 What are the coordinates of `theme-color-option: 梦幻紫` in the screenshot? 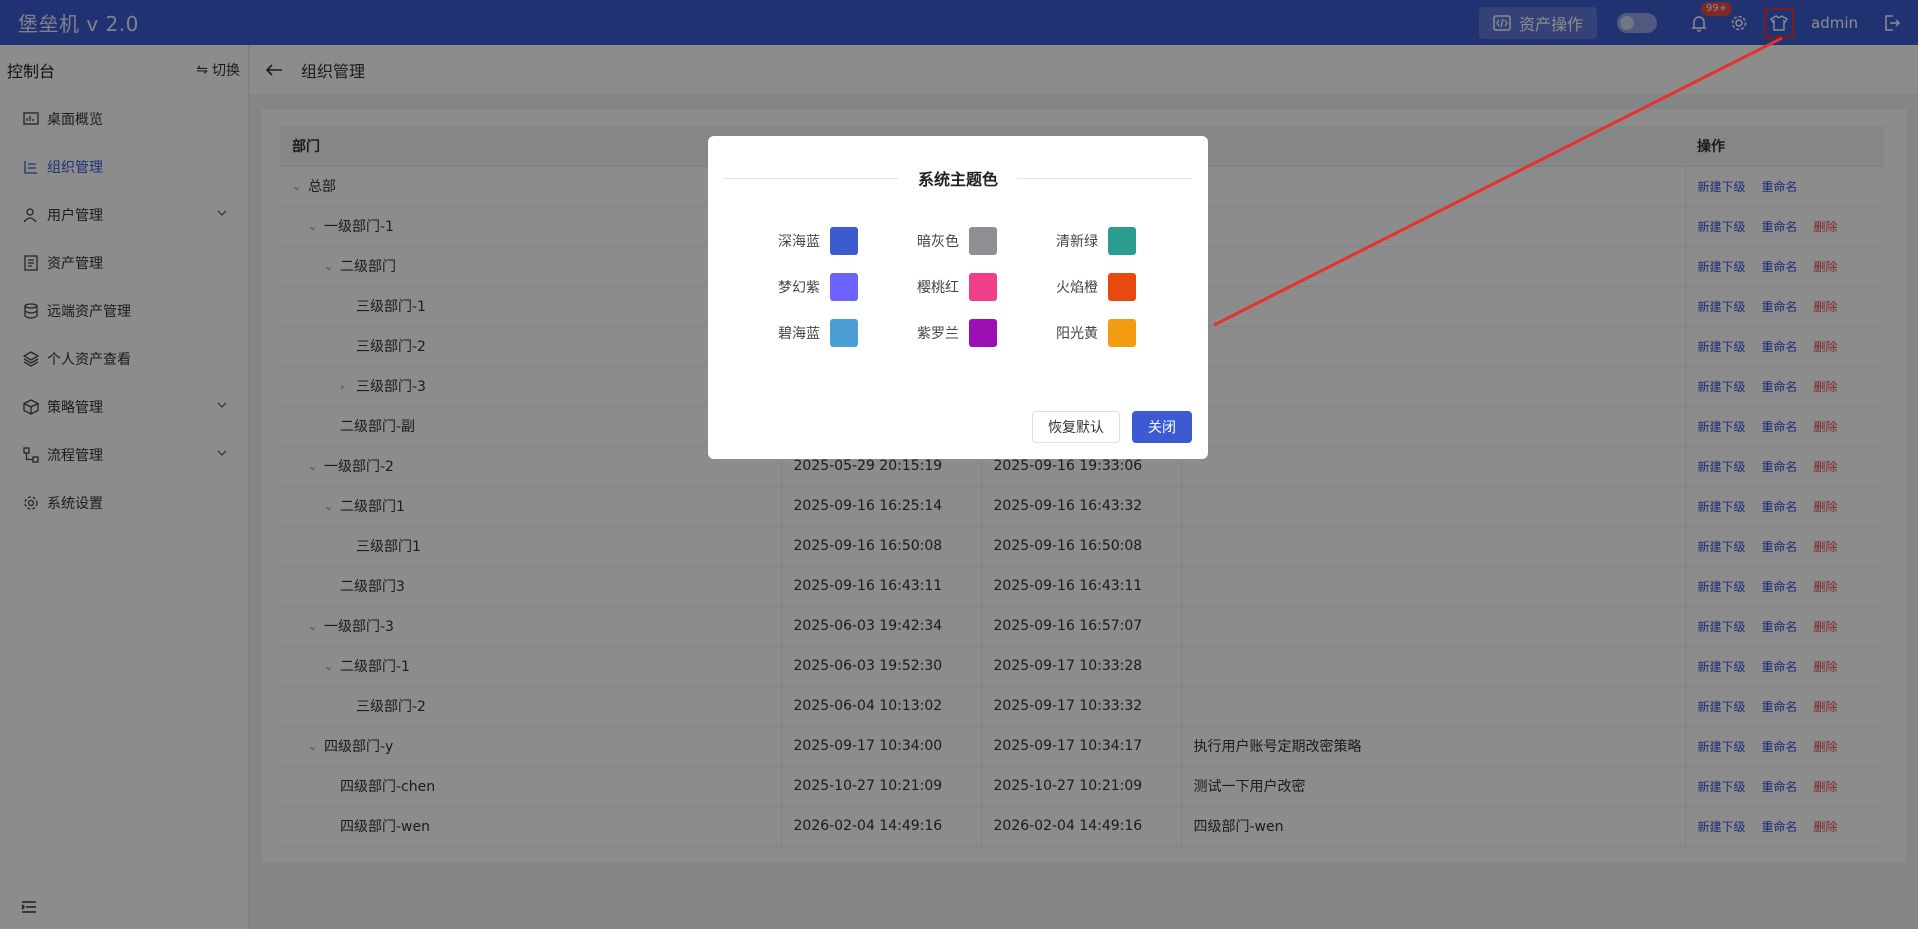 It's located at (847, 287).